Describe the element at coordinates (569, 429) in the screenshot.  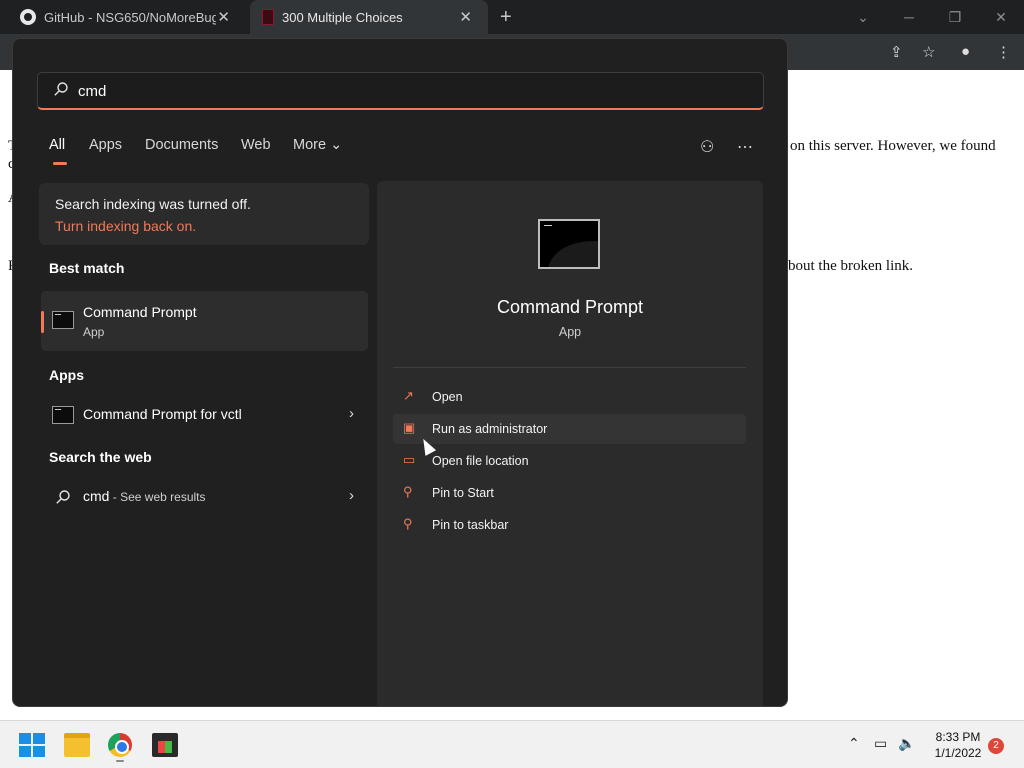
I see `action-run-as-administrator: ▣ Run as administrator` at that location.